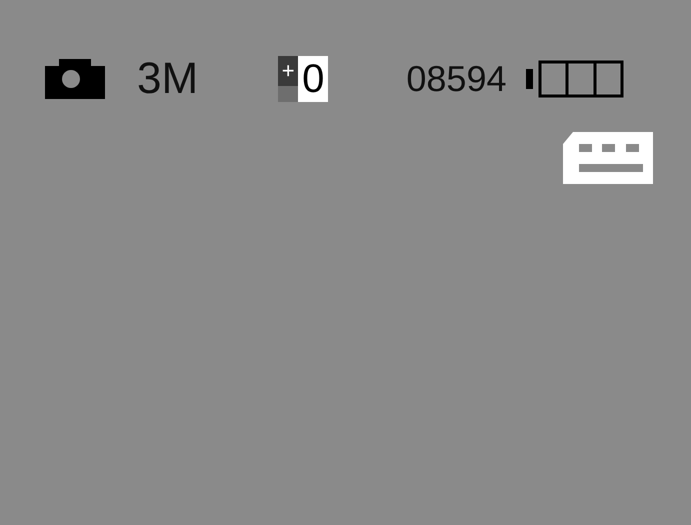  I want to click on camera-icon, so click(75, 79).